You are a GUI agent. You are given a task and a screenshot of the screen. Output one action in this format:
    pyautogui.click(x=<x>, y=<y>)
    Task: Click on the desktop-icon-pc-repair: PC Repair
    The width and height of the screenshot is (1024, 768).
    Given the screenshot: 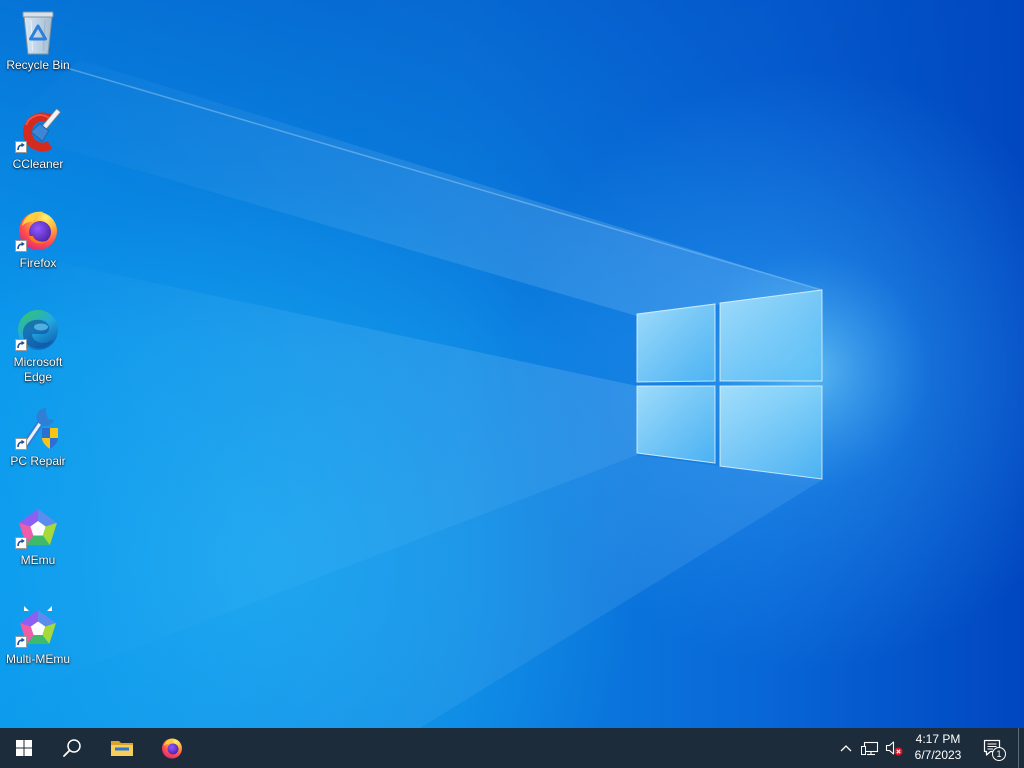 What is the action you would take?
    pyautogui.click(x=38, y=444)
    